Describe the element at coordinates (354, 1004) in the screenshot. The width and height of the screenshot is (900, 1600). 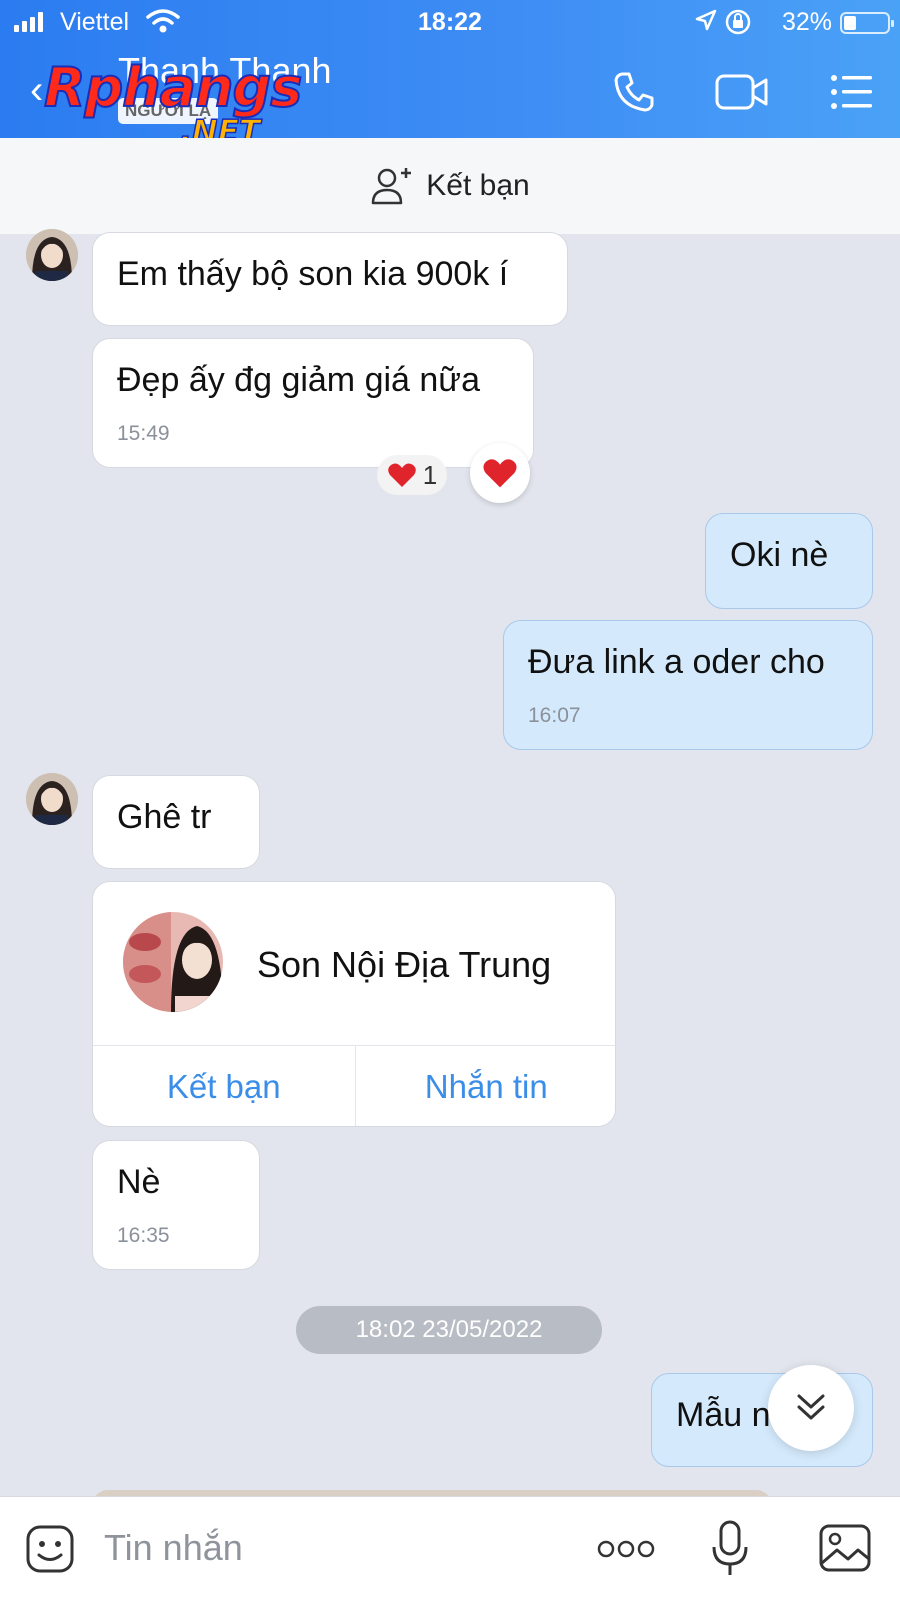
I see `contact-card: Son Nội Địa Trung Kết bạn Nhắn tin` at that location.